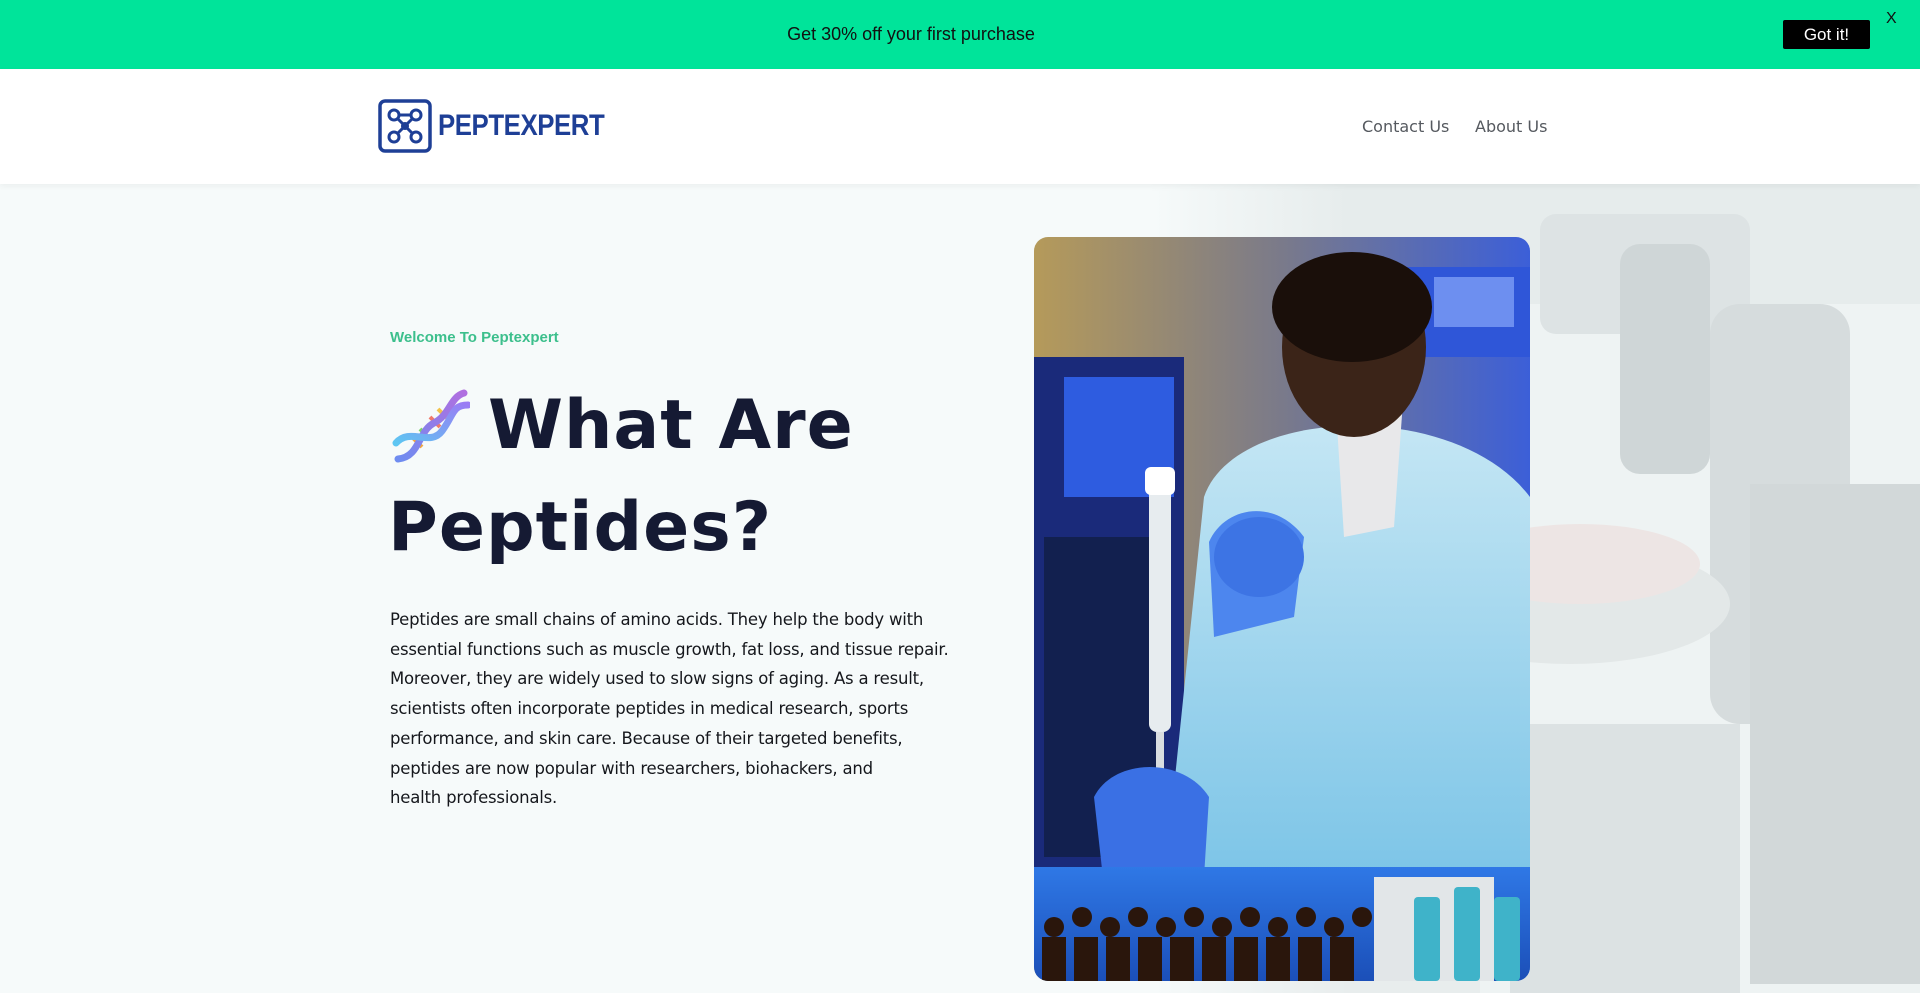 This screenshot has width=1920, height=993. I want to click on site-logo: PEPTEXPERT, so click(504, 126).